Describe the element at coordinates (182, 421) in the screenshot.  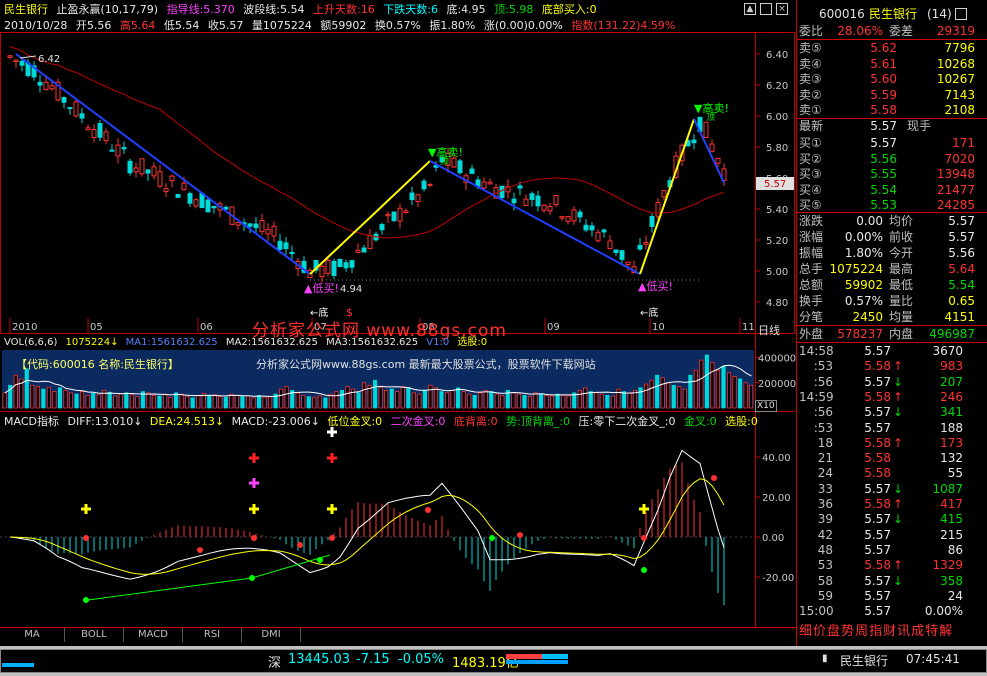
I see `macd-dea: DEA:24.513` at that location.